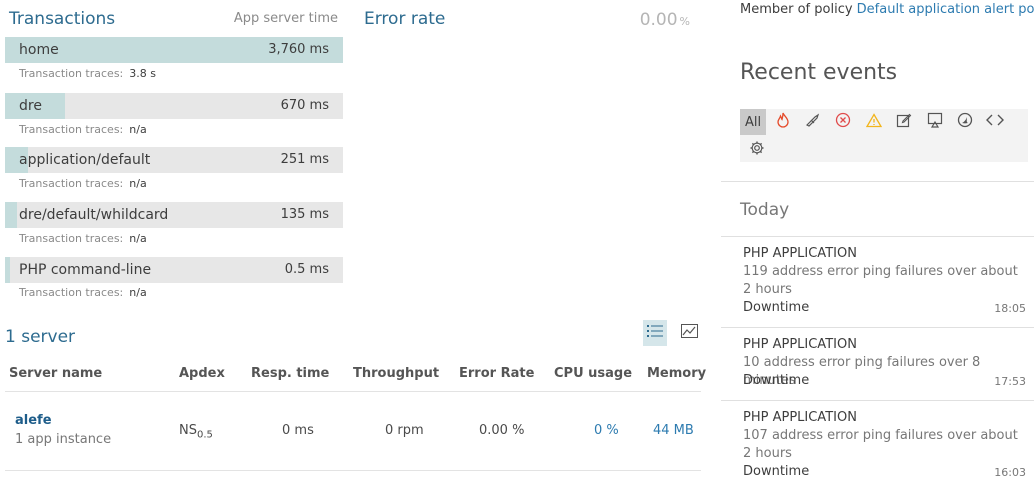 Image resolution: width=1034 pixels, height=488 pixels. What do you see at coordinates (304, 214) in the screenshot?
I see `transaction-time: 135 ms` at bounding box center [304, 214].